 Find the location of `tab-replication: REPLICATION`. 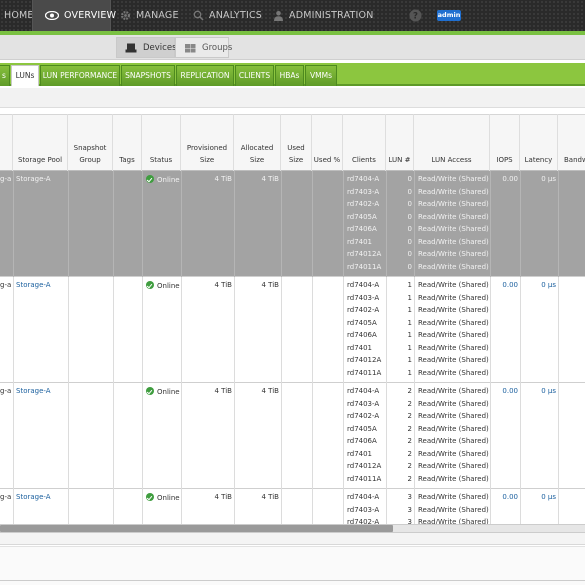

tab-replication: REPLICATION is located at coordinates (205, 75).